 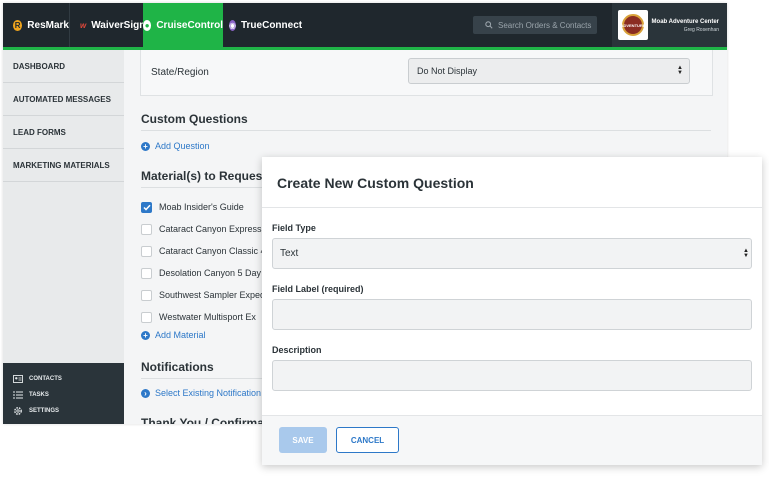 What do you see at coordinates (177, 367) in the screenshot?
I see `notifications-title: Notifications` at bounding box center [177, 367].